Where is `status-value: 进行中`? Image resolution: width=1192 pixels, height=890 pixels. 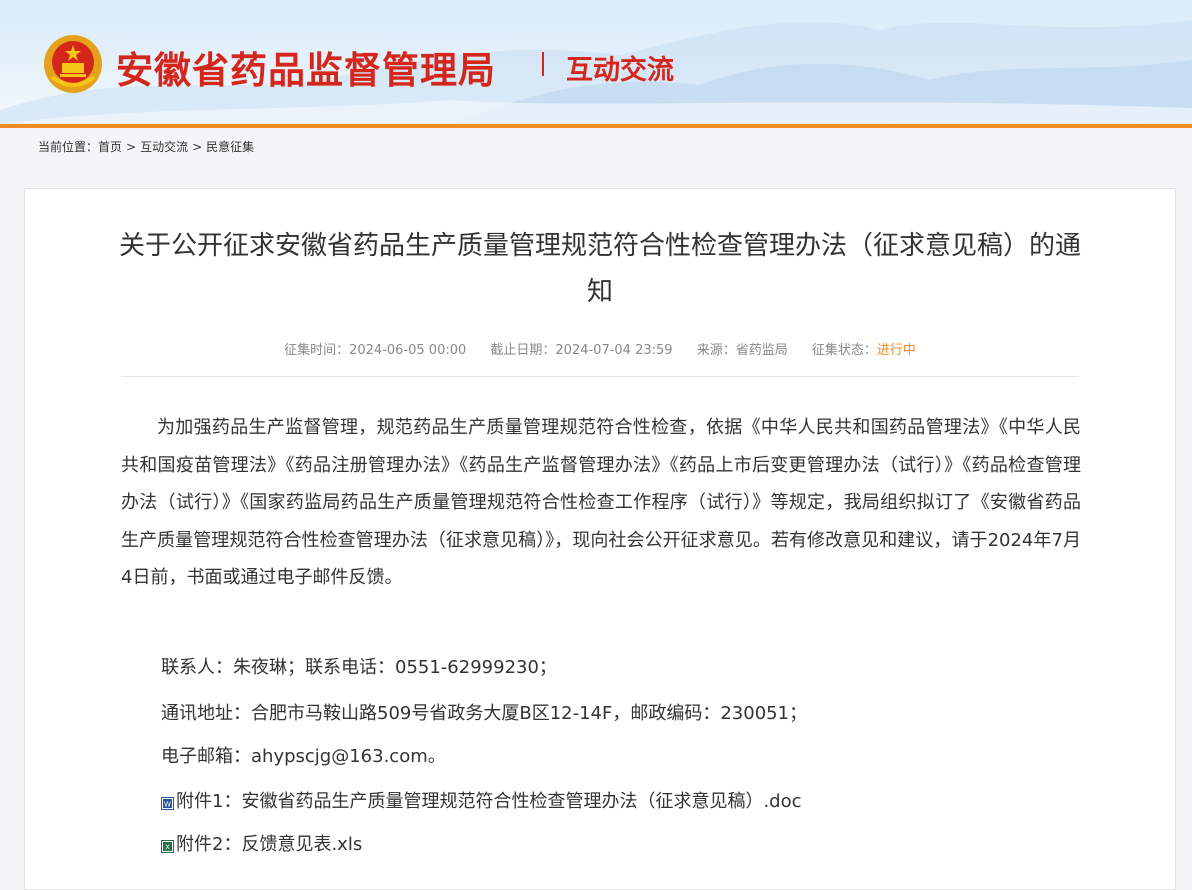
status-value: 进行中 is located at coordinates (896, 350).